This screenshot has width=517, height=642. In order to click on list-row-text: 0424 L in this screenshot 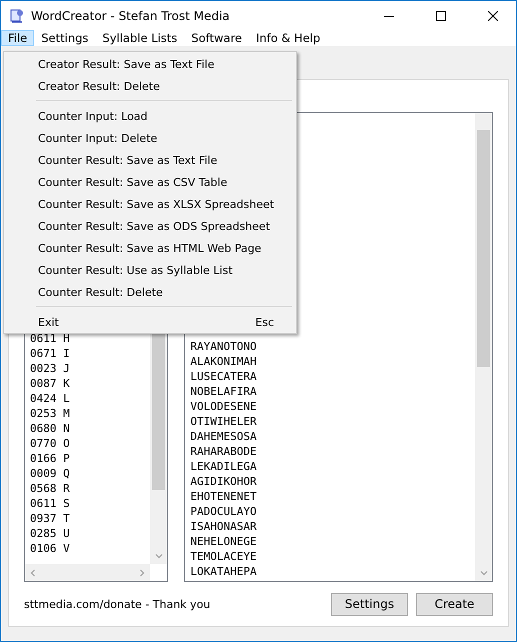, I will do `click(50, 398)`.